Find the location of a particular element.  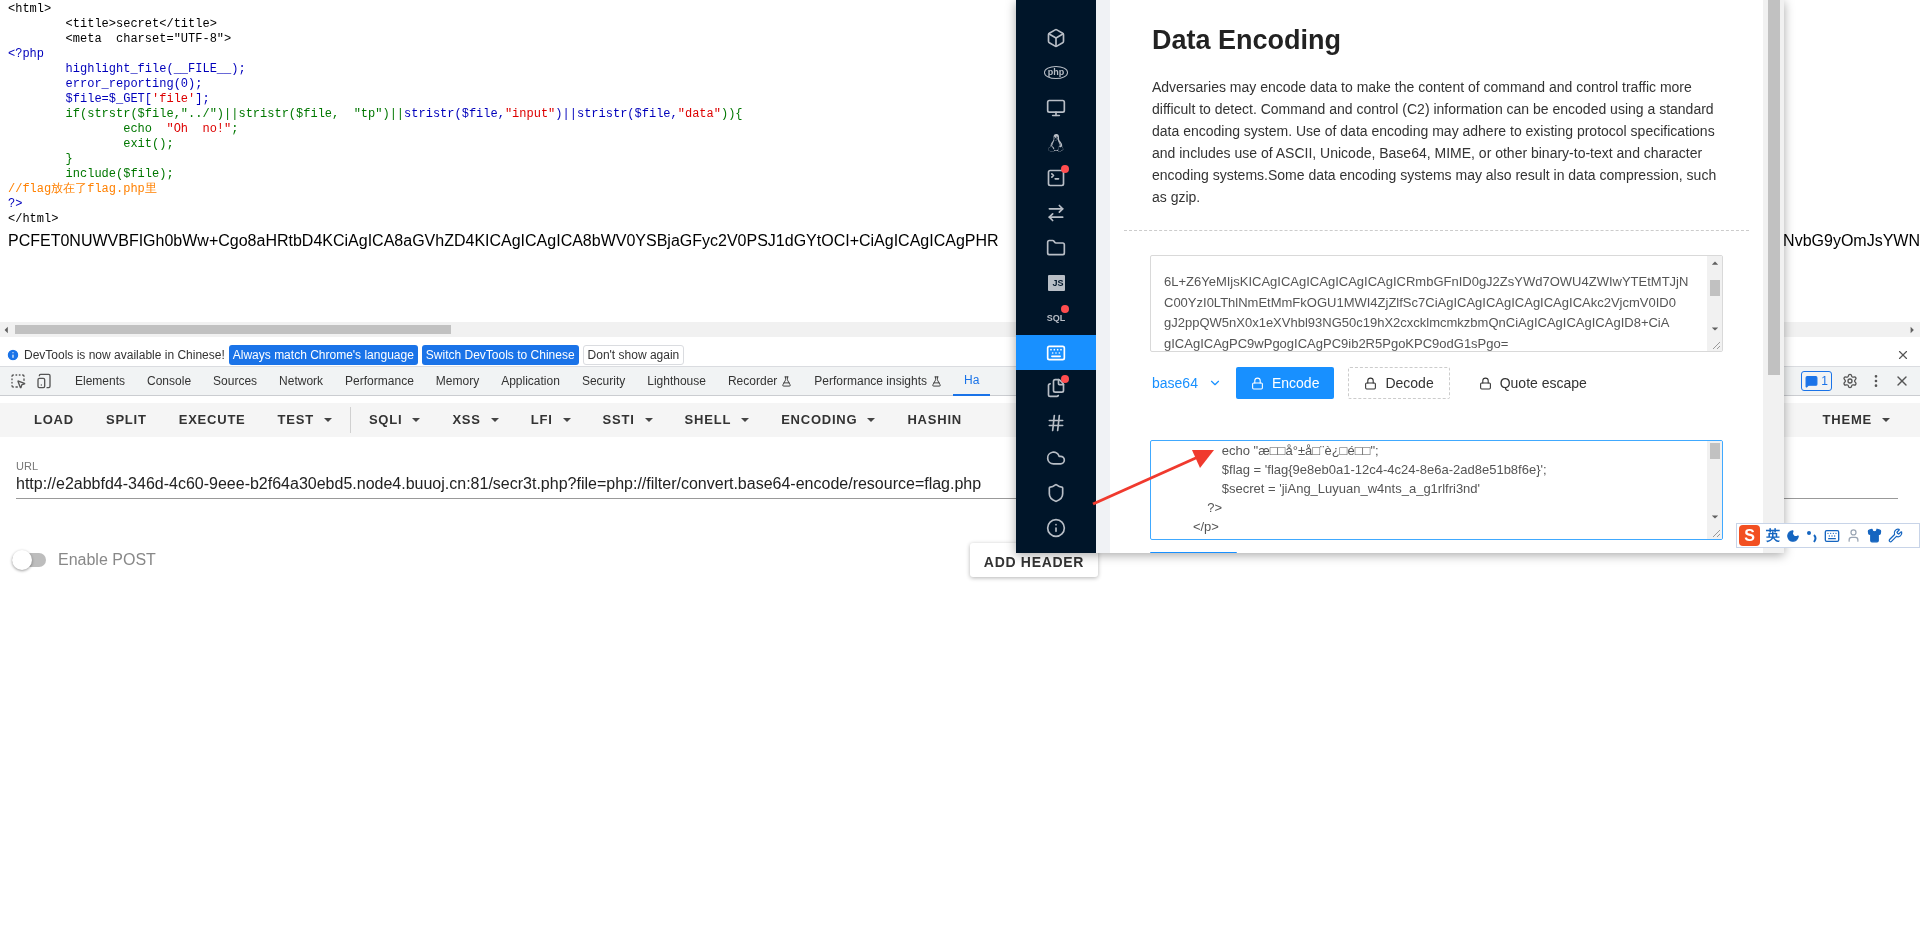

infobar-button: Don't show again is located at coordinates (633, 354).